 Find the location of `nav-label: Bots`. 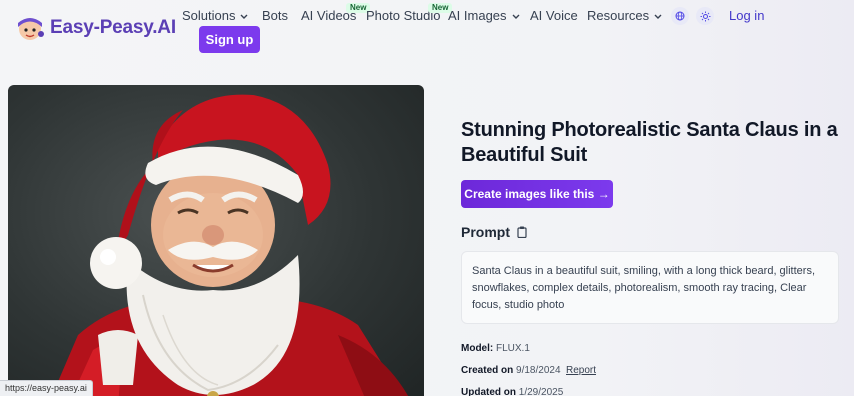

nav-label: Bots is located at coordinates (275, 15).